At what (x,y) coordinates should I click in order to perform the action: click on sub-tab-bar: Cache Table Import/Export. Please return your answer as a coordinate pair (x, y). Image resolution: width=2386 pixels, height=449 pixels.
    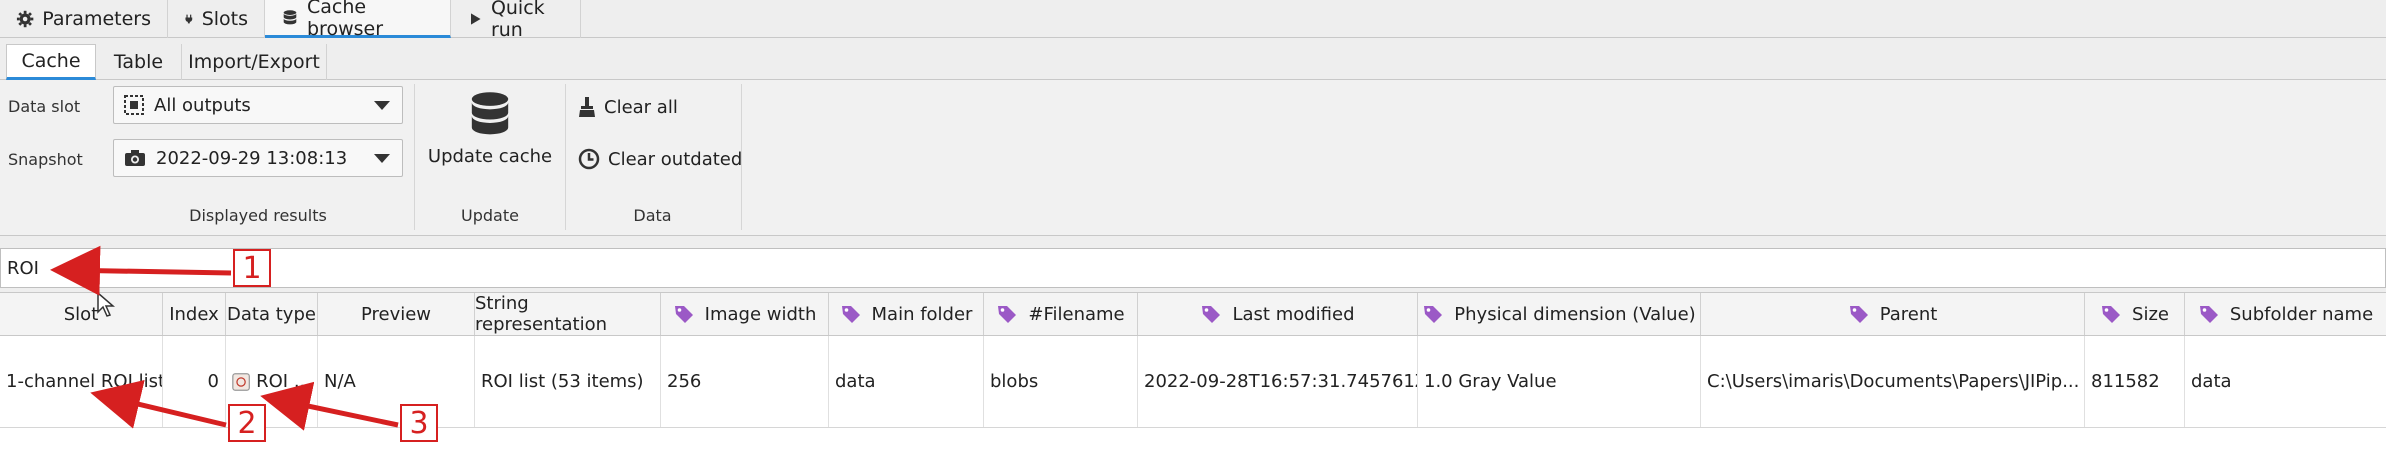
    Looking at the image, I should click on (1193, 59).